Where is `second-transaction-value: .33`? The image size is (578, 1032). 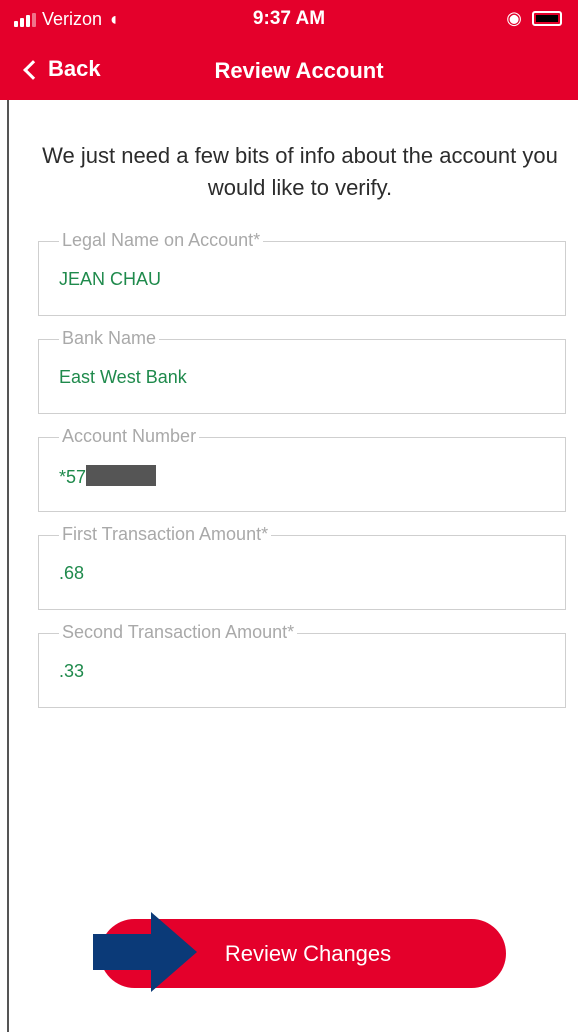
second-transaction-value: .33 is located at coordinates (72, 671).